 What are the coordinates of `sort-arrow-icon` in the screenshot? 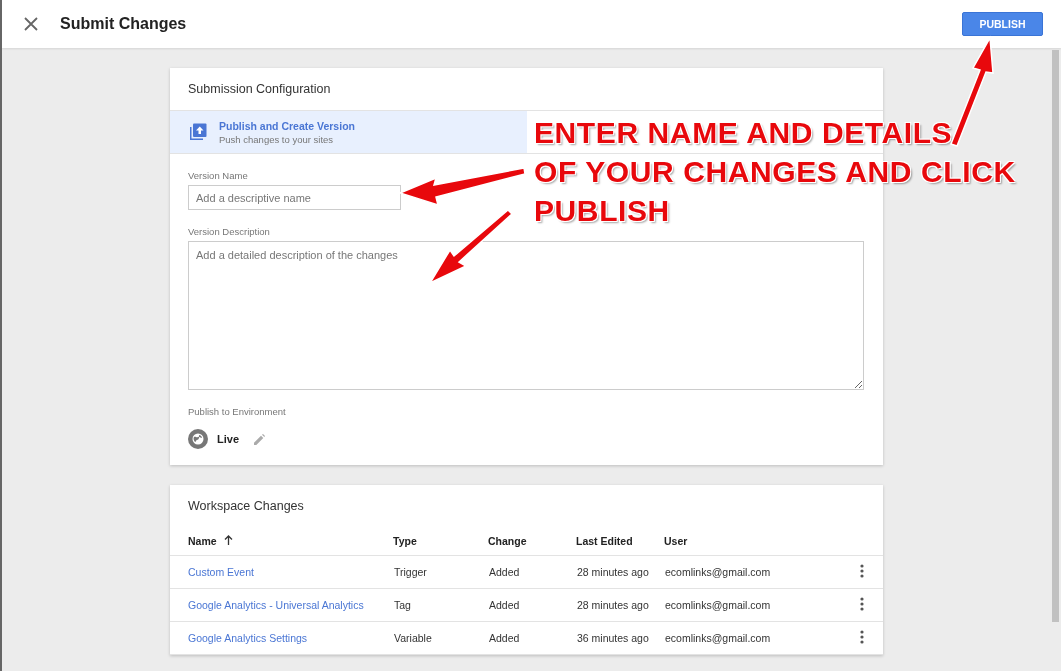 It's located at (228, 540).